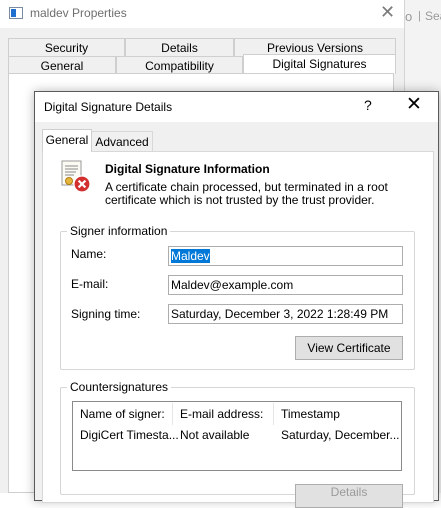 The width and height of the screenshot is (441, 508). Describe the element at coordinates (190, 256) in the screenshot. I see `name-value: Maldev` at that location.